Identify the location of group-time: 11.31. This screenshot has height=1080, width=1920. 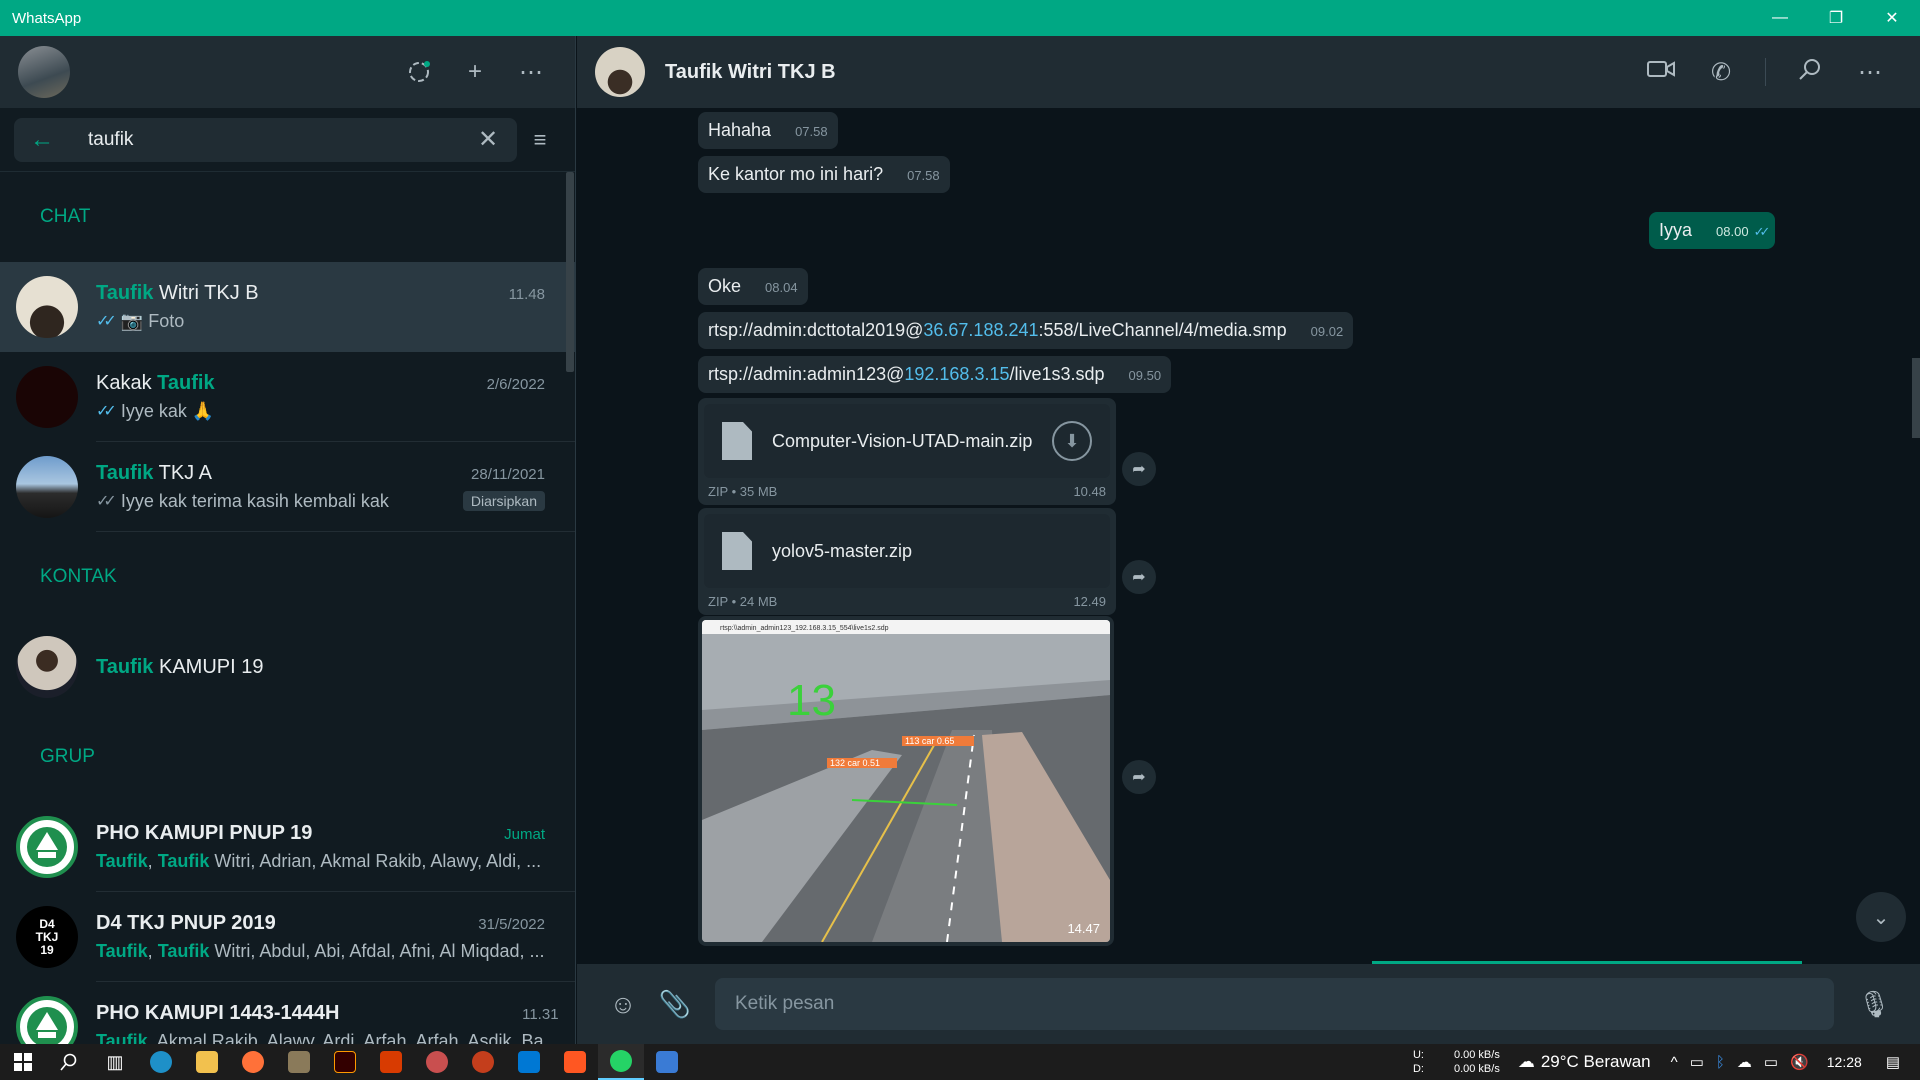
(540, 1014).